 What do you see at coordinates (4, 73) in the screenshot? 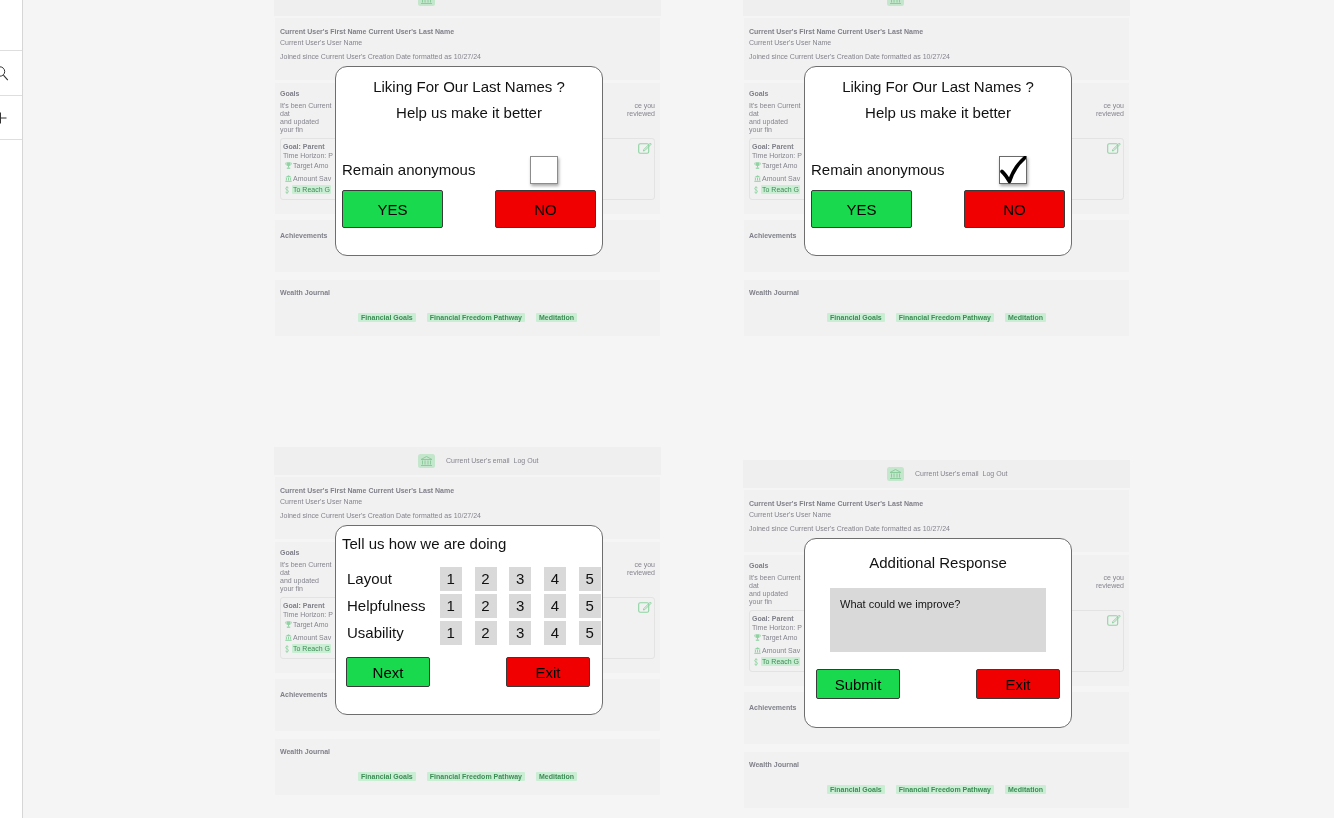
I see `search-icon` at bounding box center [4, 73].